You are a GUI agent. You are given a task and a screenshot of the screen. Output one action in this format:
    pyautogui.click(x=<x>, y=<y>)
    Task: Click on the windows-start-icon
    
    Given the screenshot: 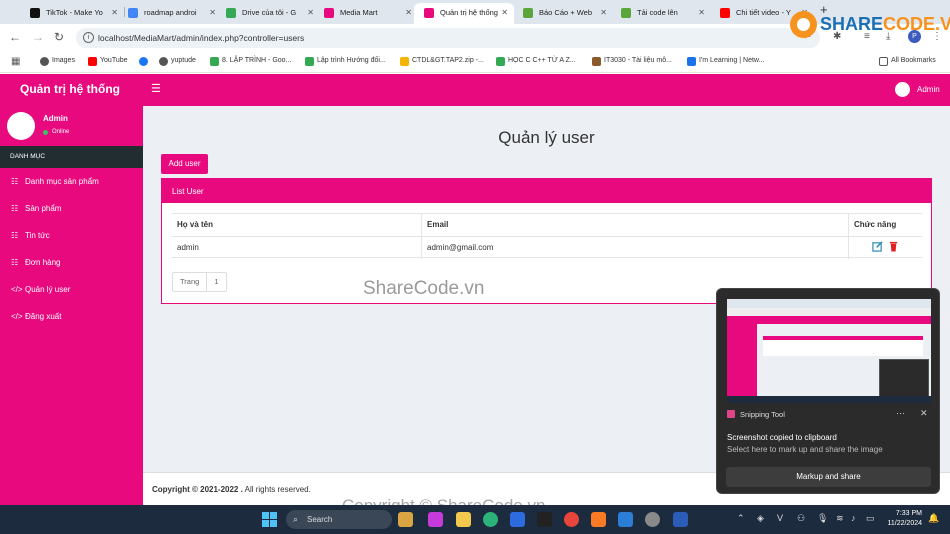 What is the action you would take?
    pyautogui.click(x=269, y=519)
    